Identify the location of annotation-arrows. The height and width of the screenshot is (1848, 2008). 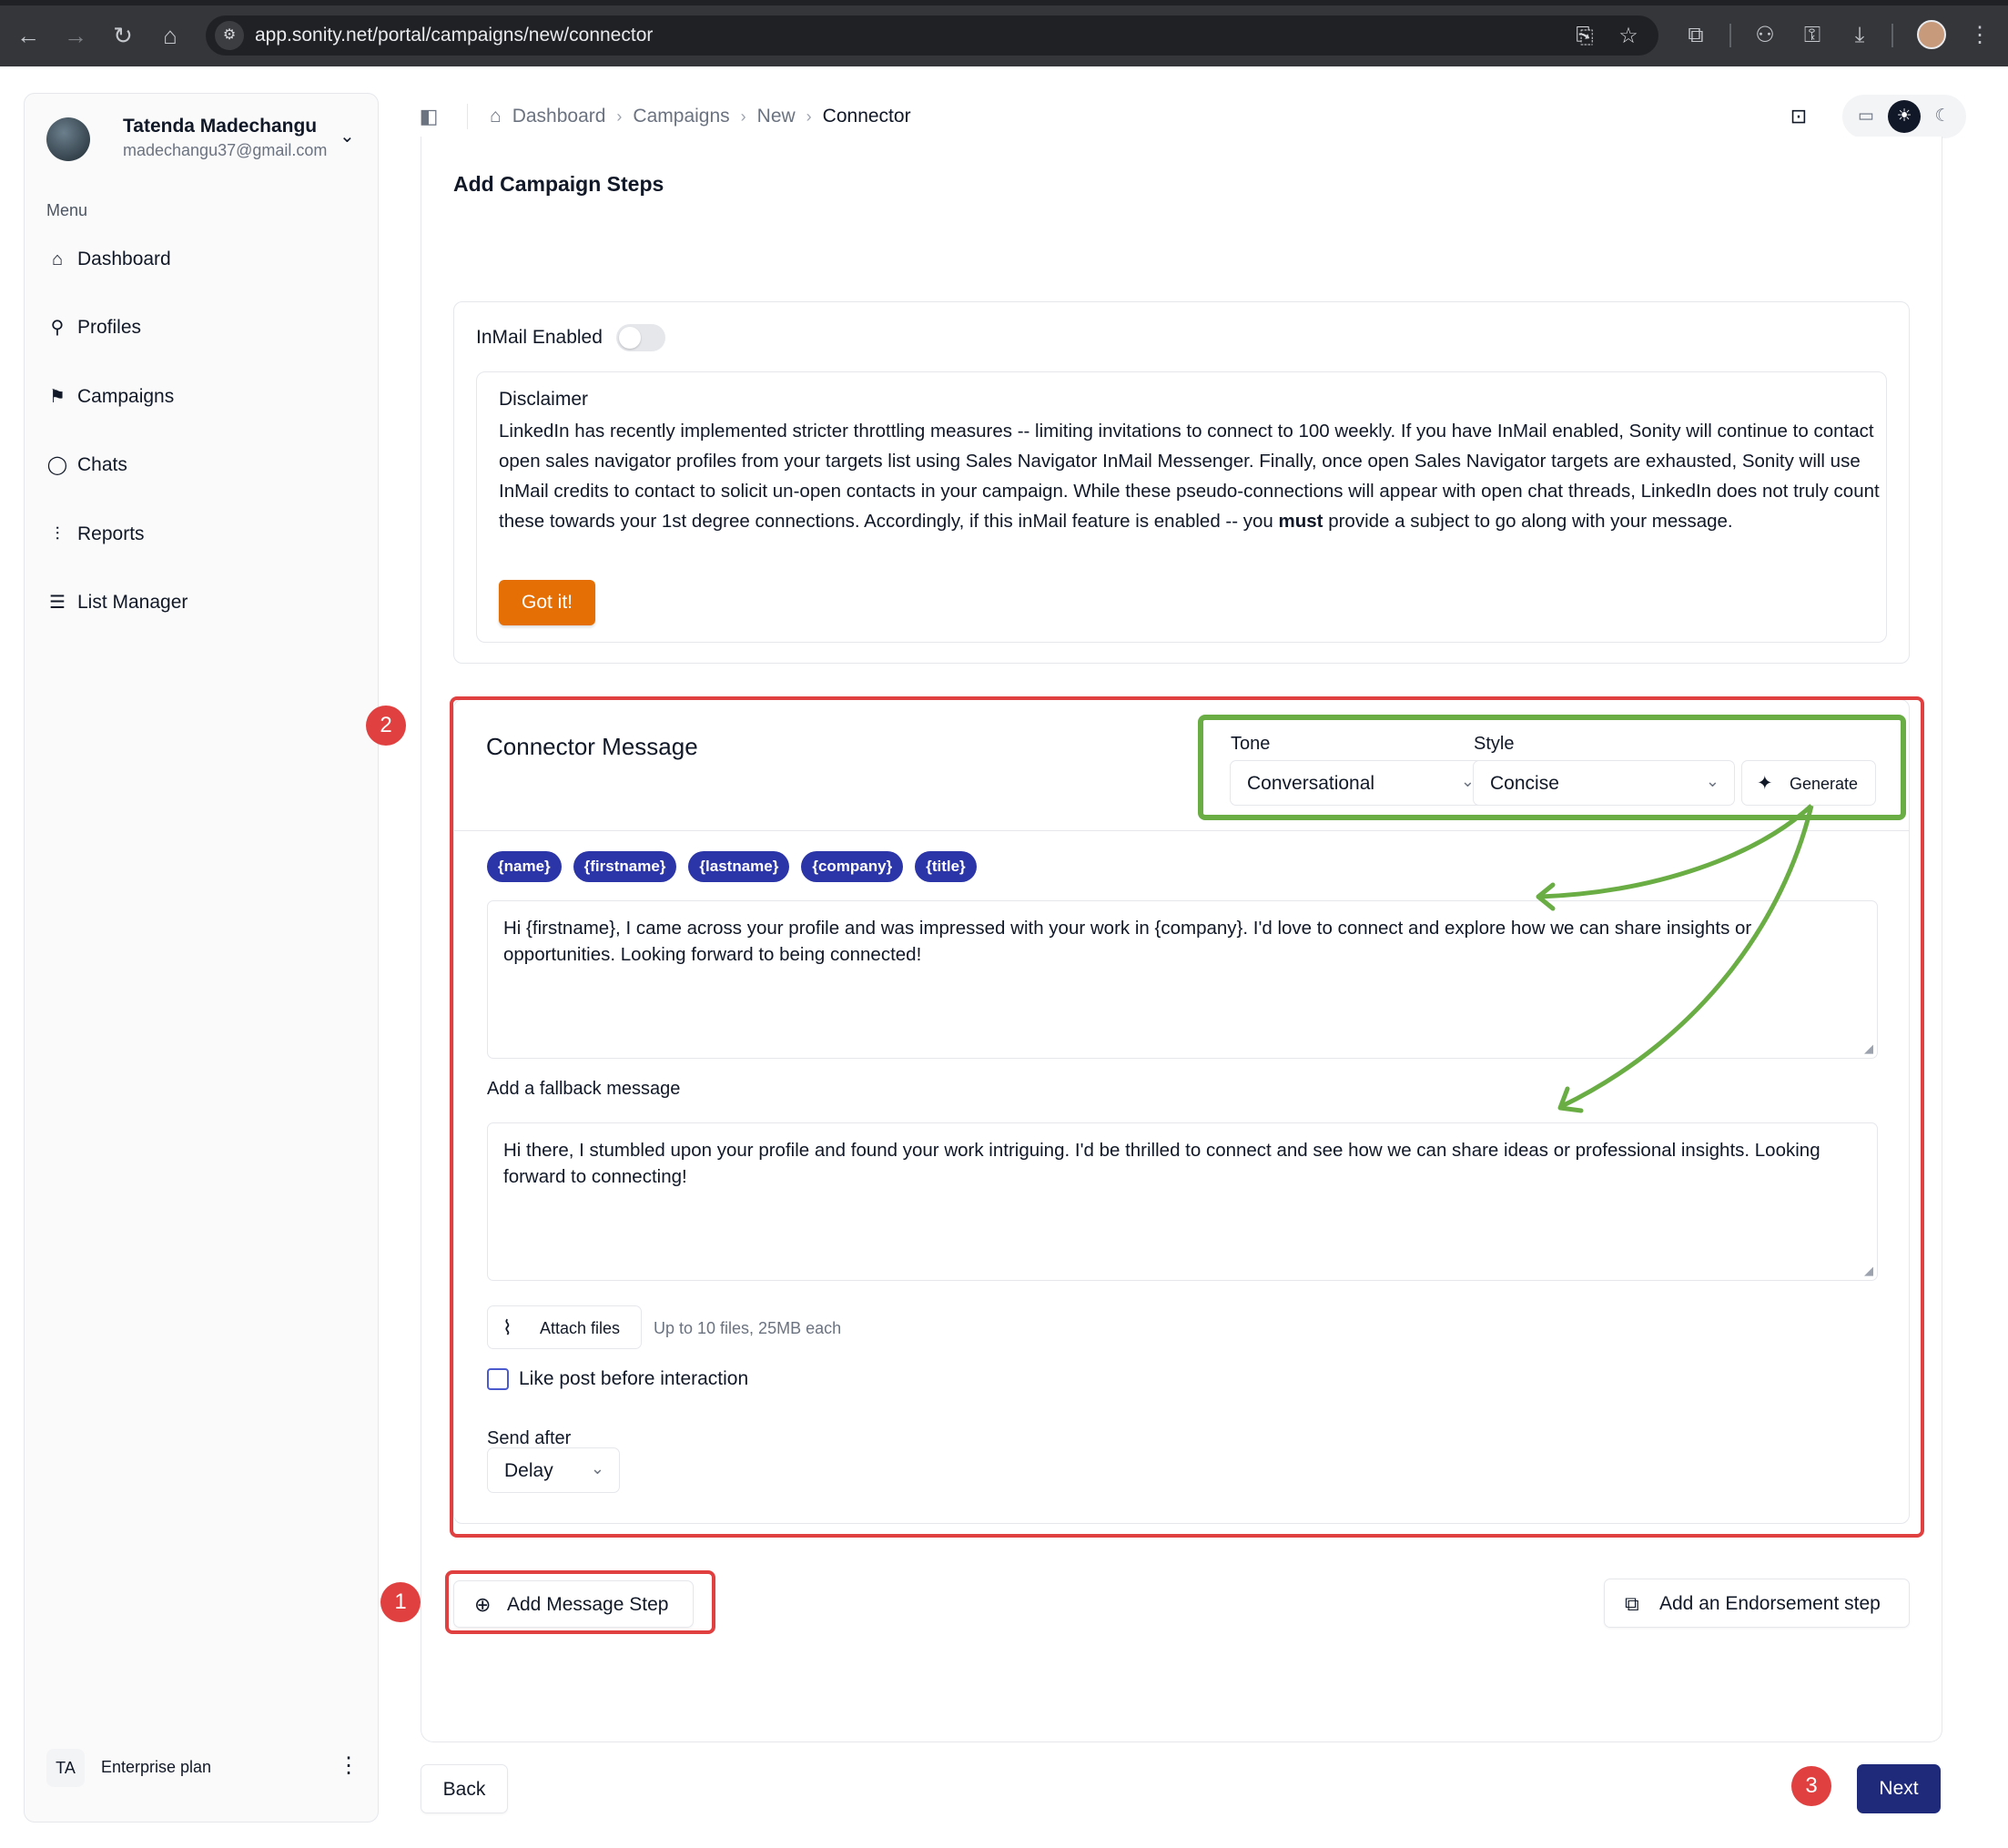
(1675, 958).